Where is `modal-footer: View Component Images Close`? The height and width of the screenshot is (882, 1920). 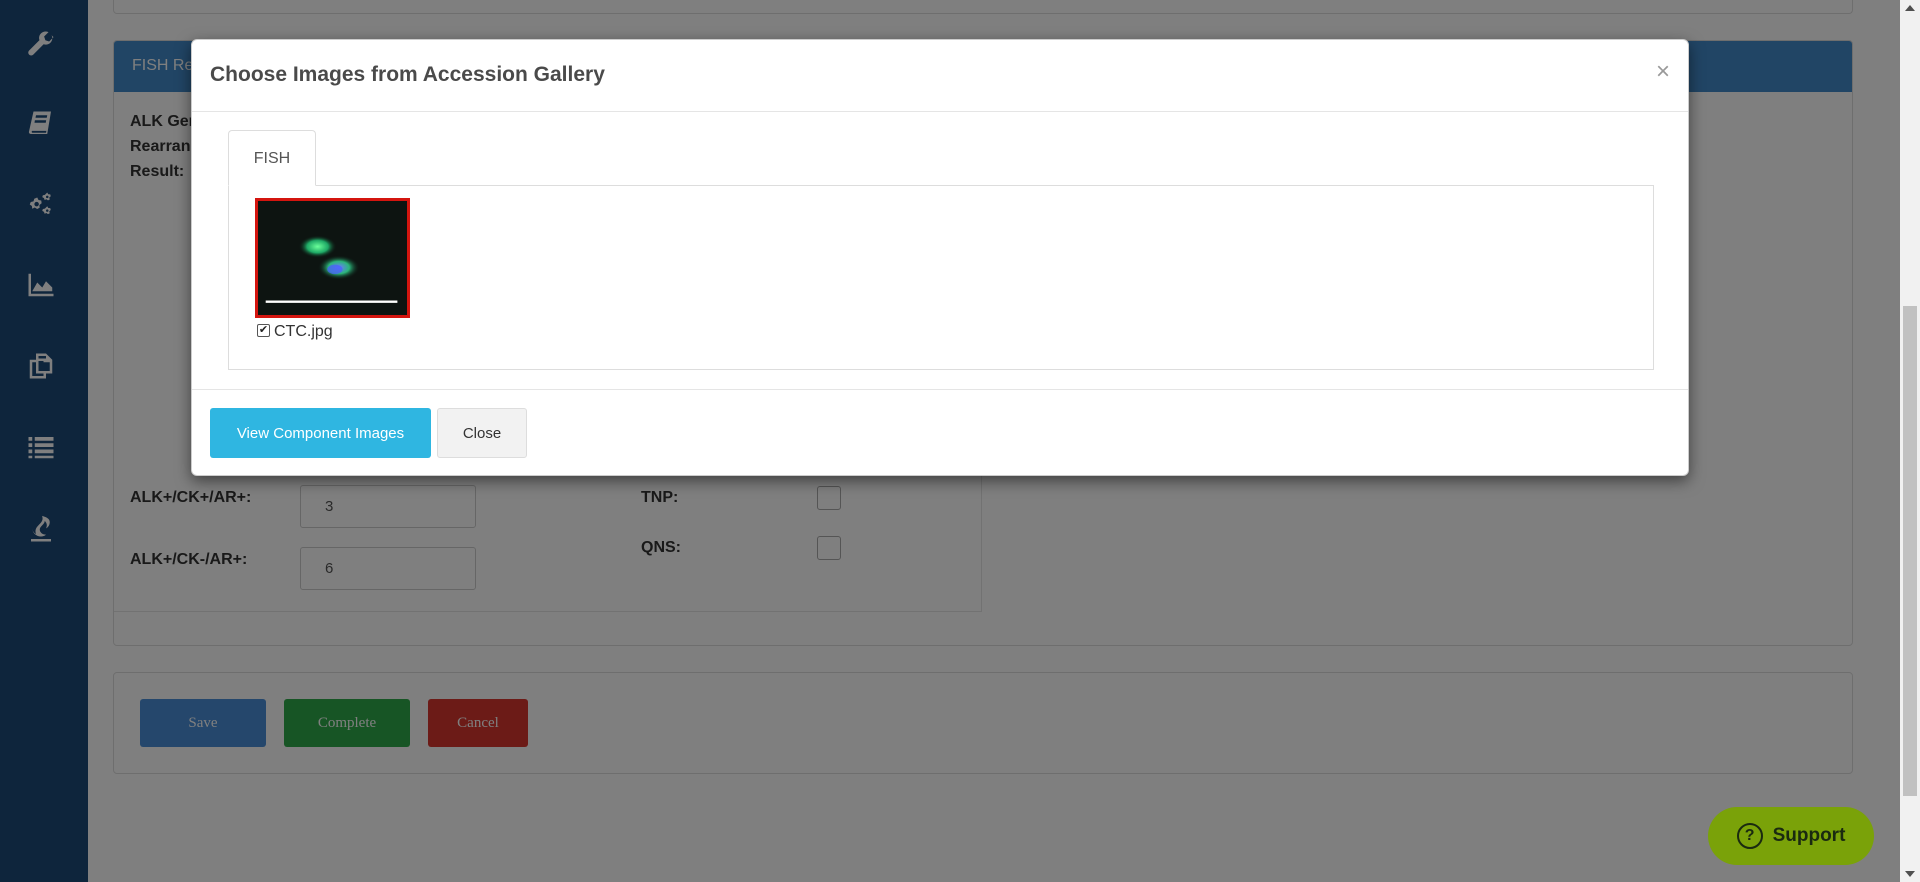 modal-footer: View Component Images Close is located at coordinates (940, 432).